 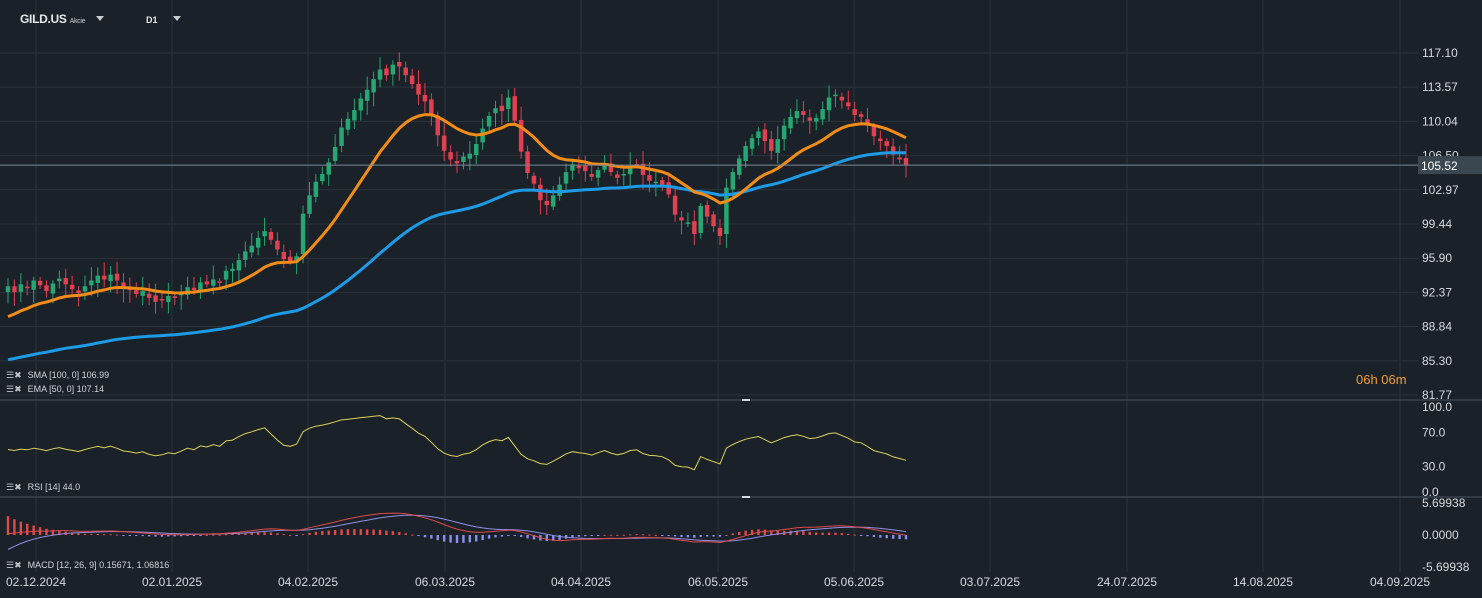 I want to click on ema-legend-text: EMA [50, 0] 107.14, so click(x=66, y=389).